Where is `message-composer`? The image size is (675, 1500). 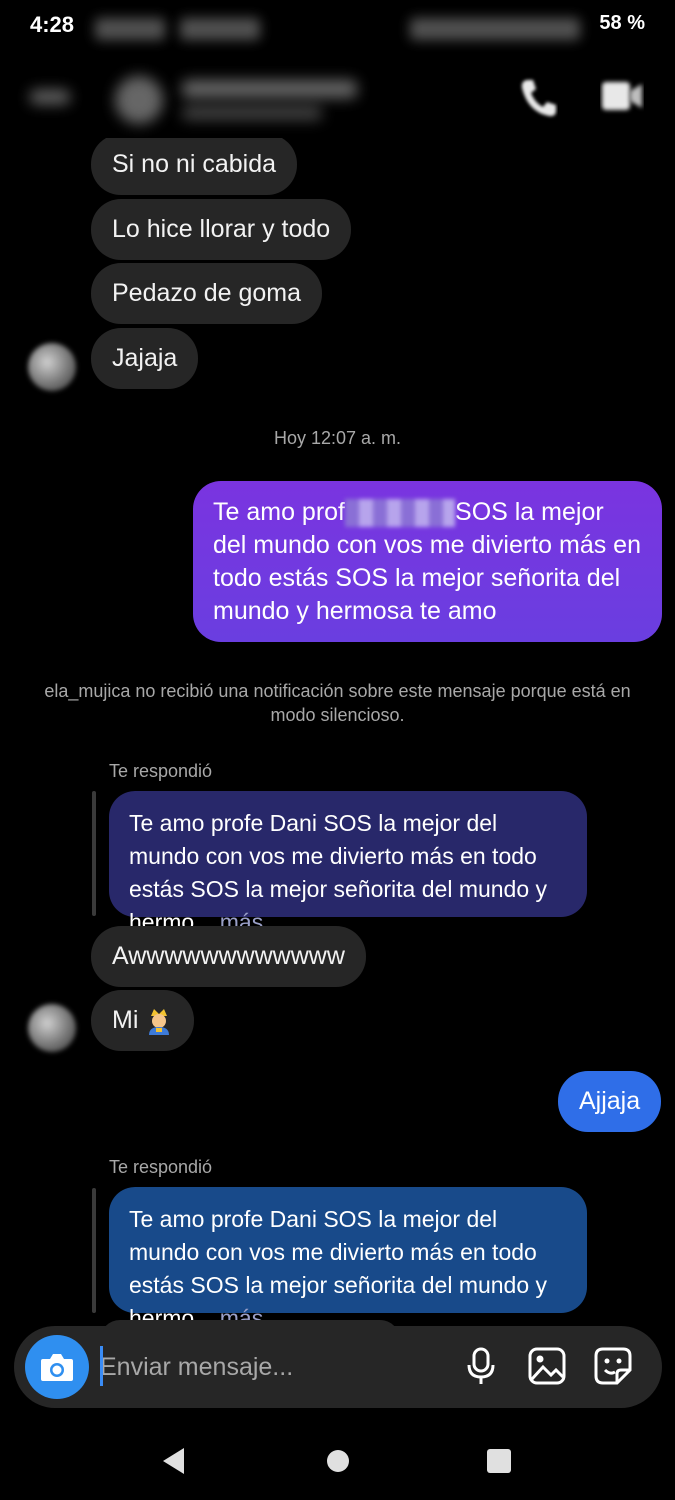
message-composer is located at coordinates (338, 1367).